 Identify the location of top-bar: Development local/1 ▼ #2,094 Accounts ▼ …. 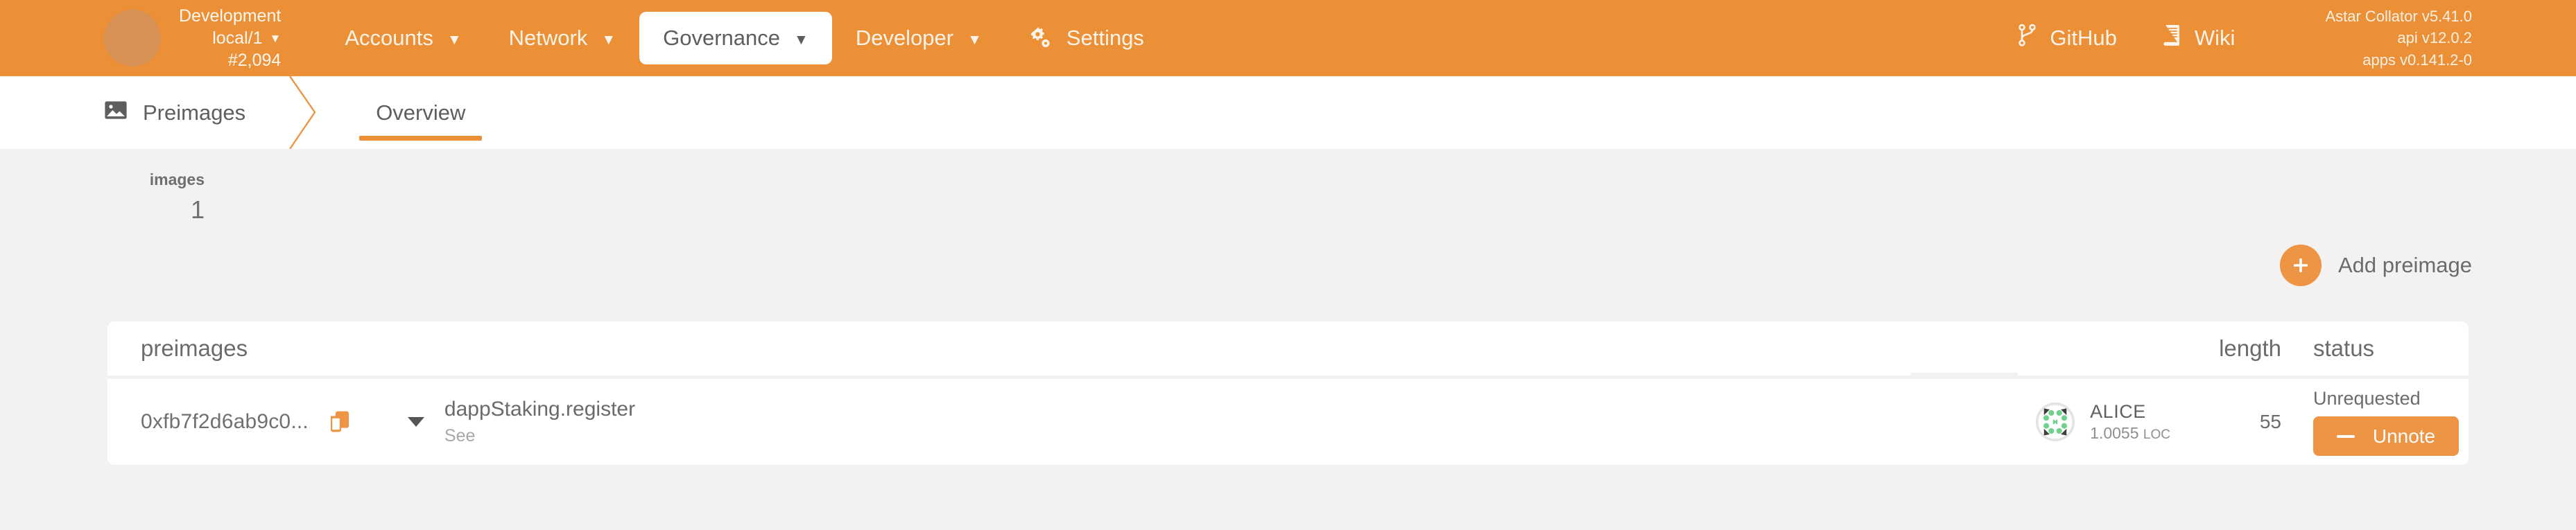
(1288, 38).